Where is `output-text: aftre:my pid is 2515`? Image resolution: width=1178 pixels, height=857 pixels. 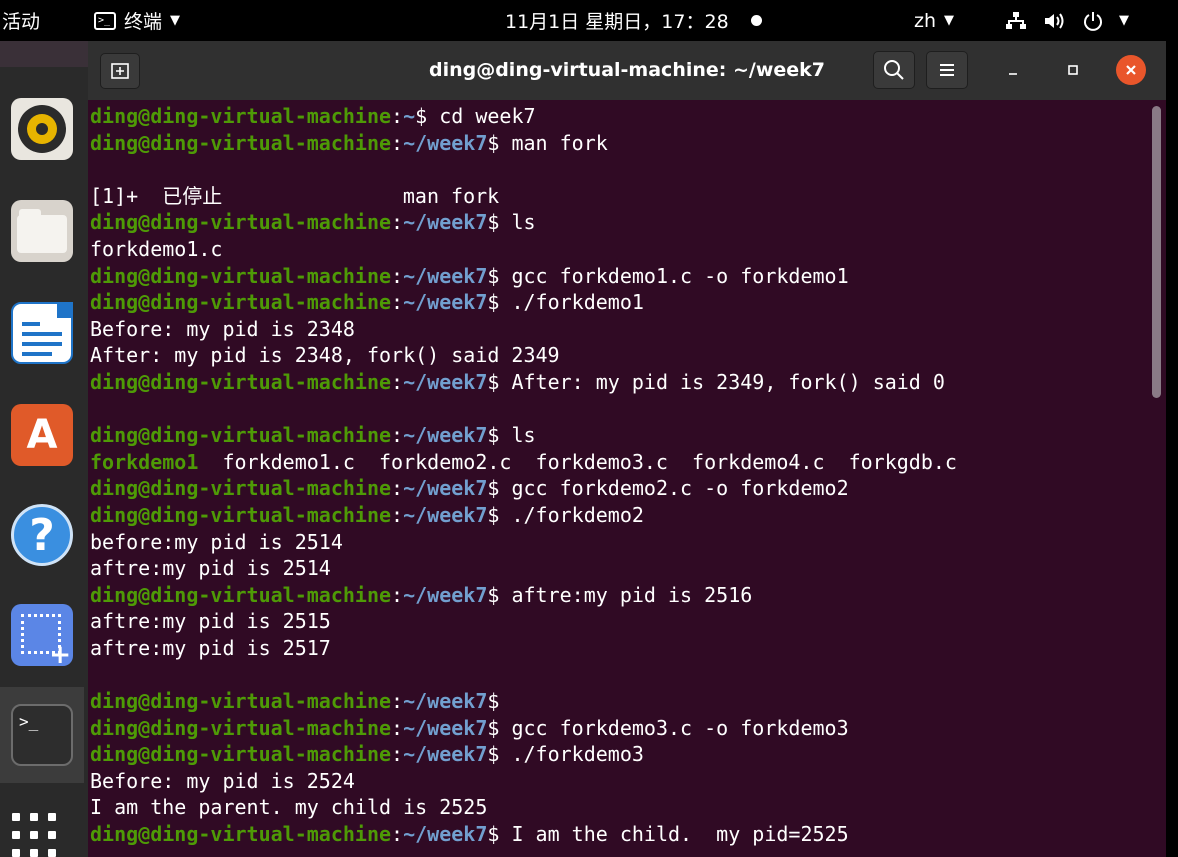 output-text: aftre:my pid is 2515 is located at coordinates (210, 621).